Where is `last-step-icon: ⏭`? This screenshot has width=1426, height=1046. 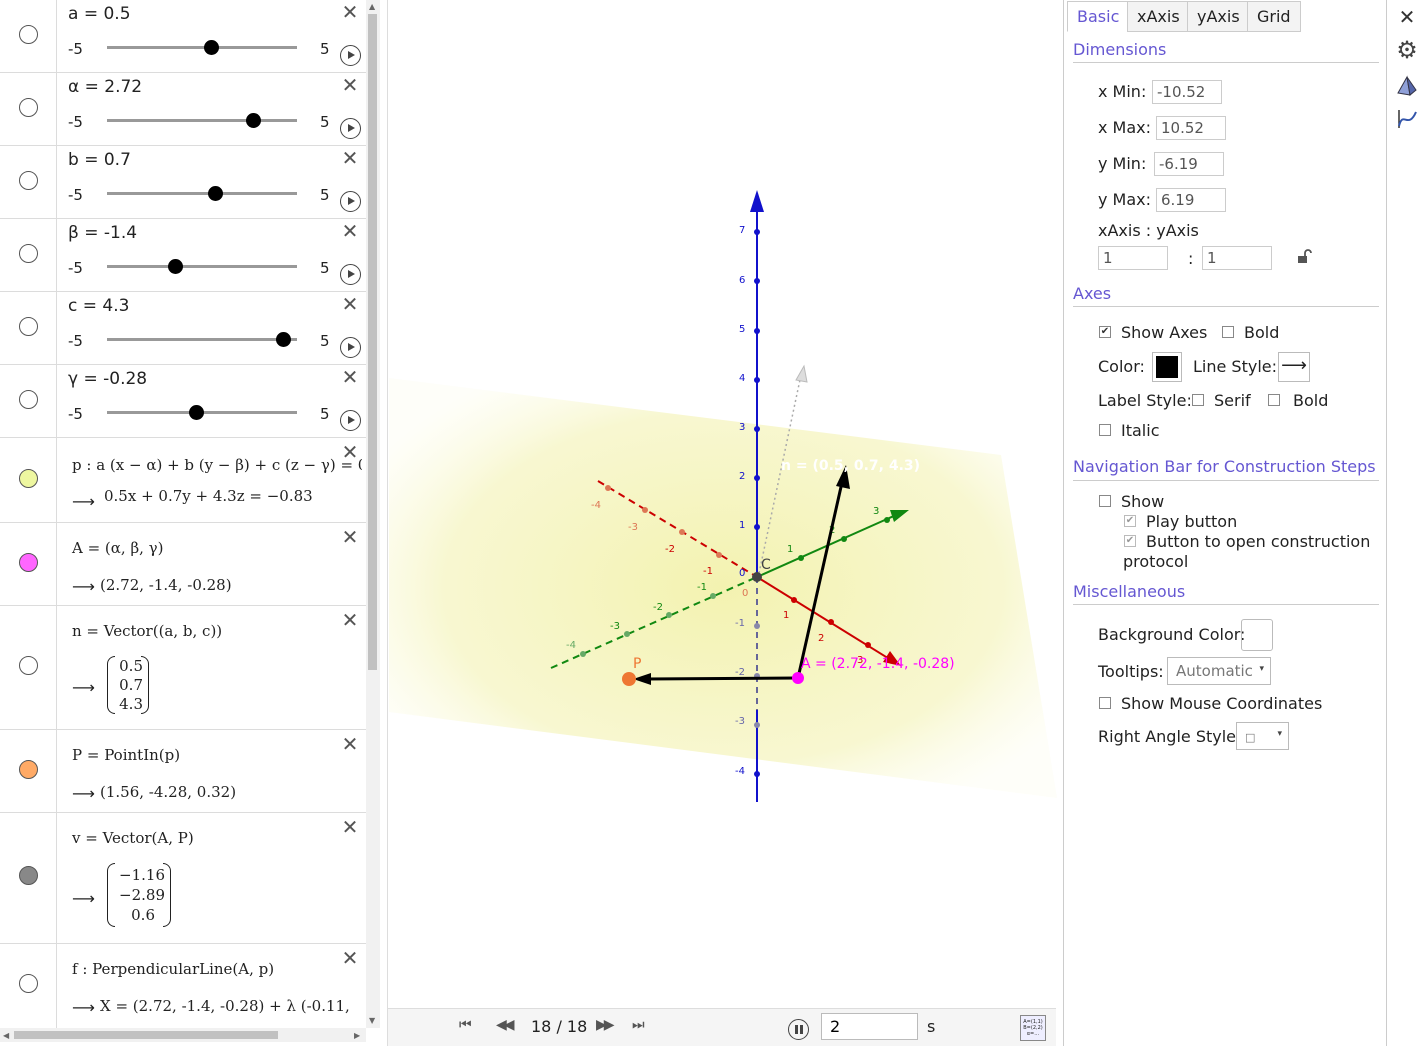 last-step-icon: ⏭ is located at coordinates (638, 1025).